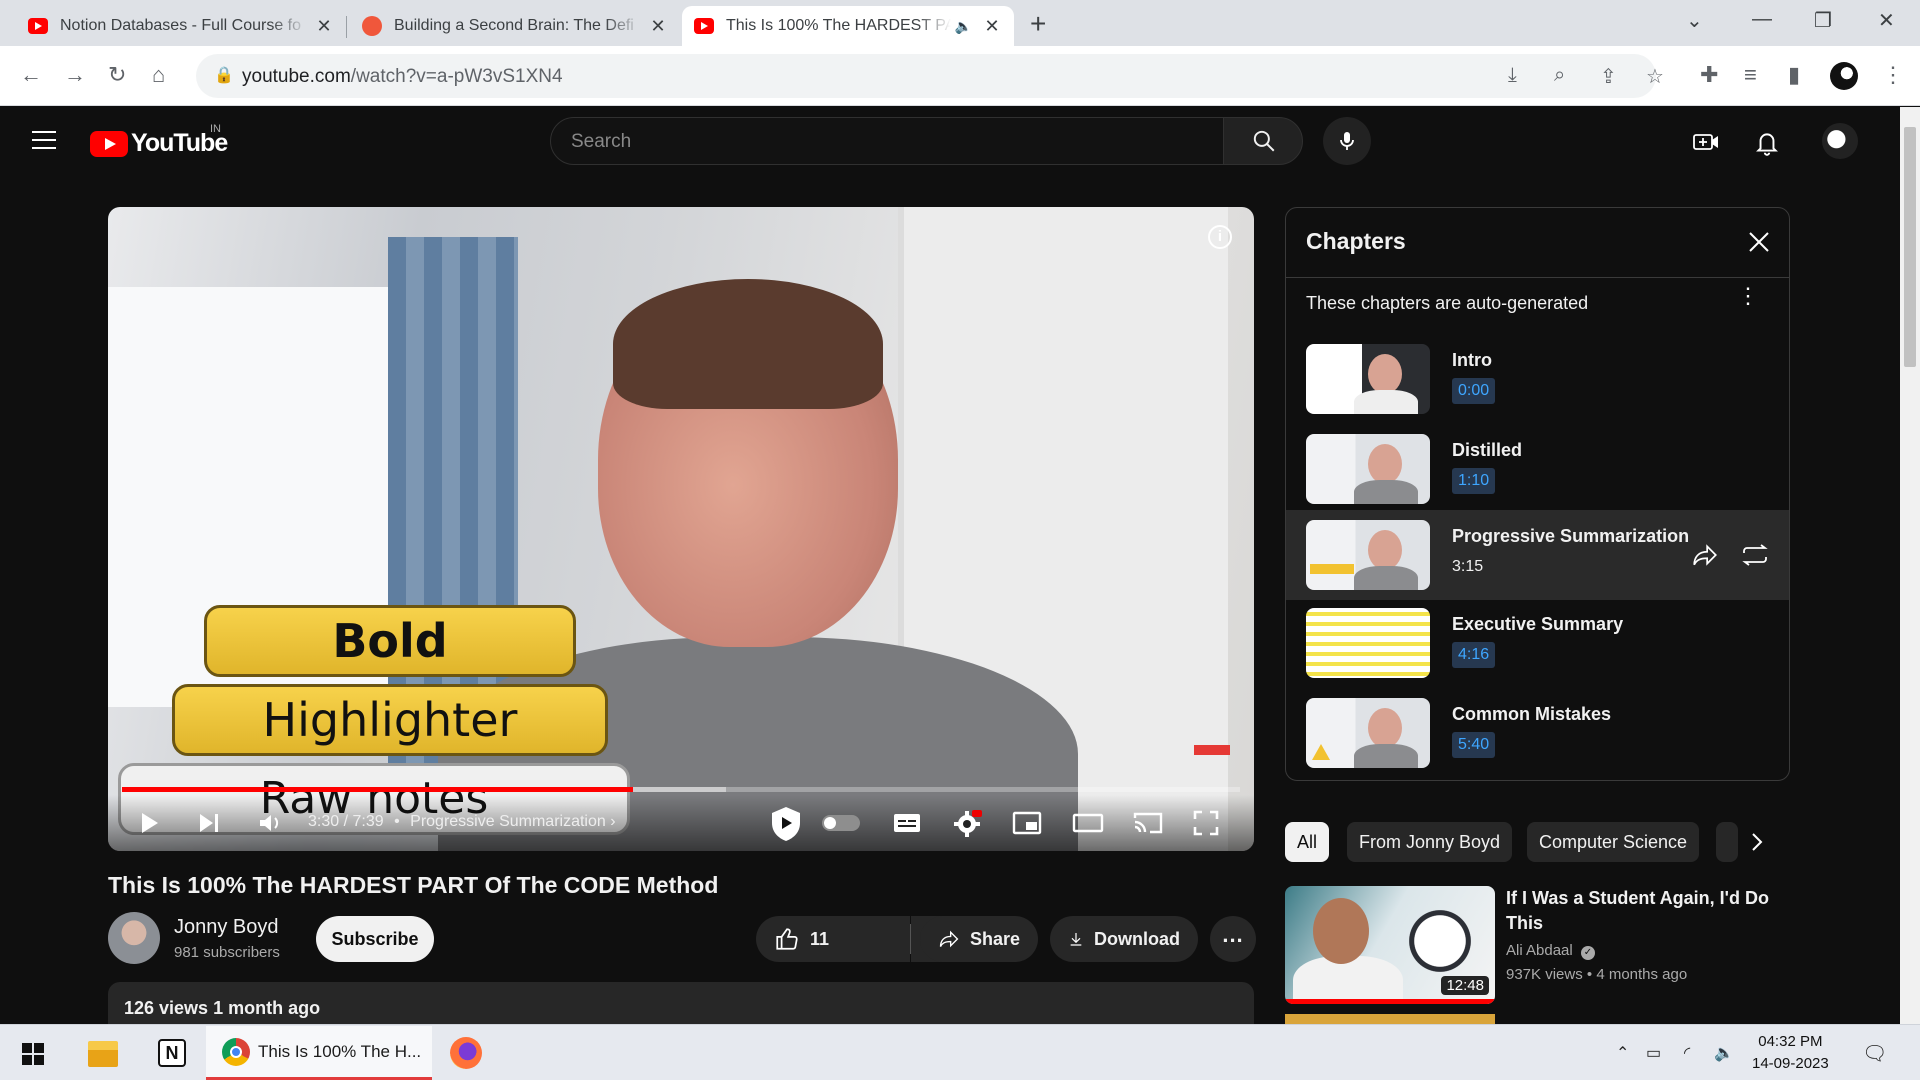 This screenshot has height=1080, width=1920. I want to click on subscribe-button: Subscribe, so click(375, 939).